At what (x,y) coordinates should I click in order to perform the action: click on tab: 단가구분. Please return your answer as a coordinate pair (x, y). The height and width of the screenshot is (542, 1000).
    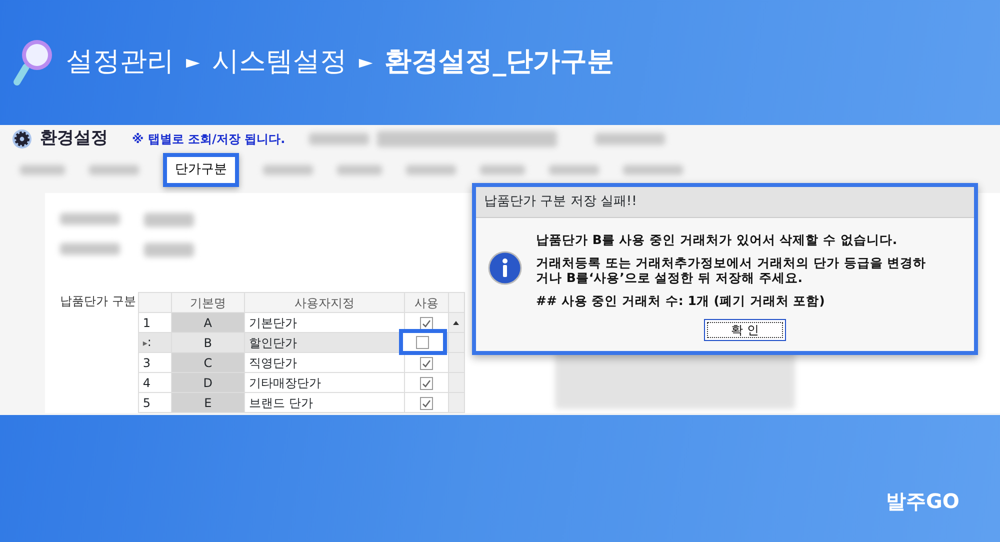
    Looking at the image, I should click on (201, 170).